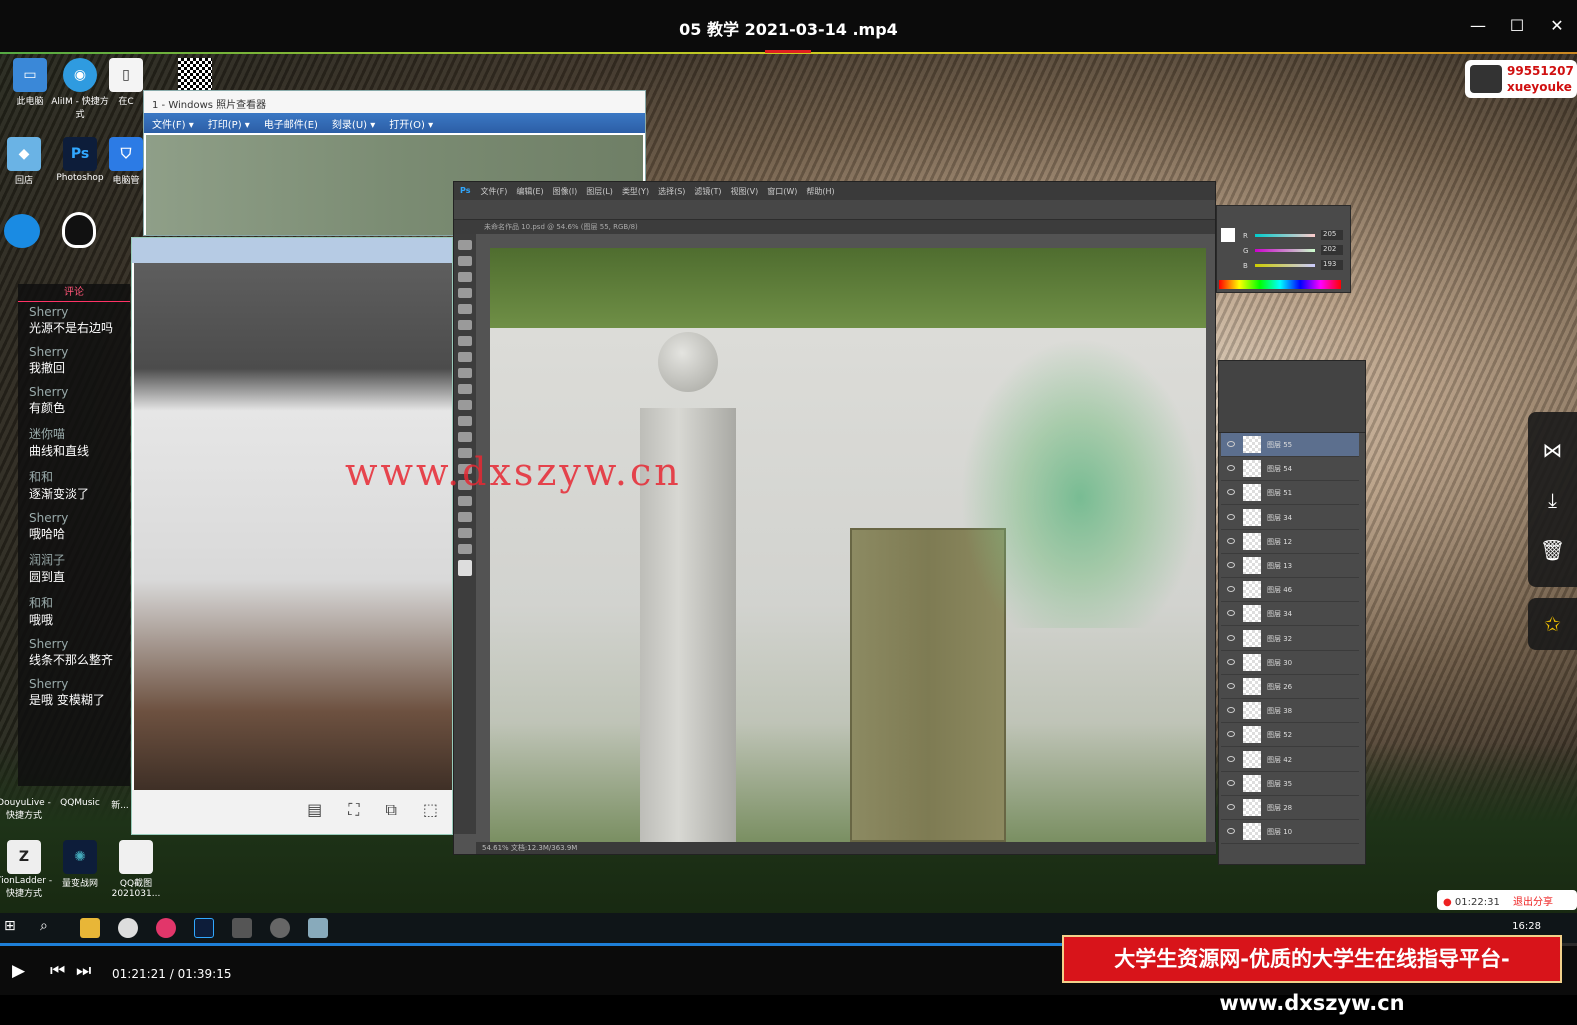  I want to click on menu-open: 打开(O) ▾, so click(411, 123).